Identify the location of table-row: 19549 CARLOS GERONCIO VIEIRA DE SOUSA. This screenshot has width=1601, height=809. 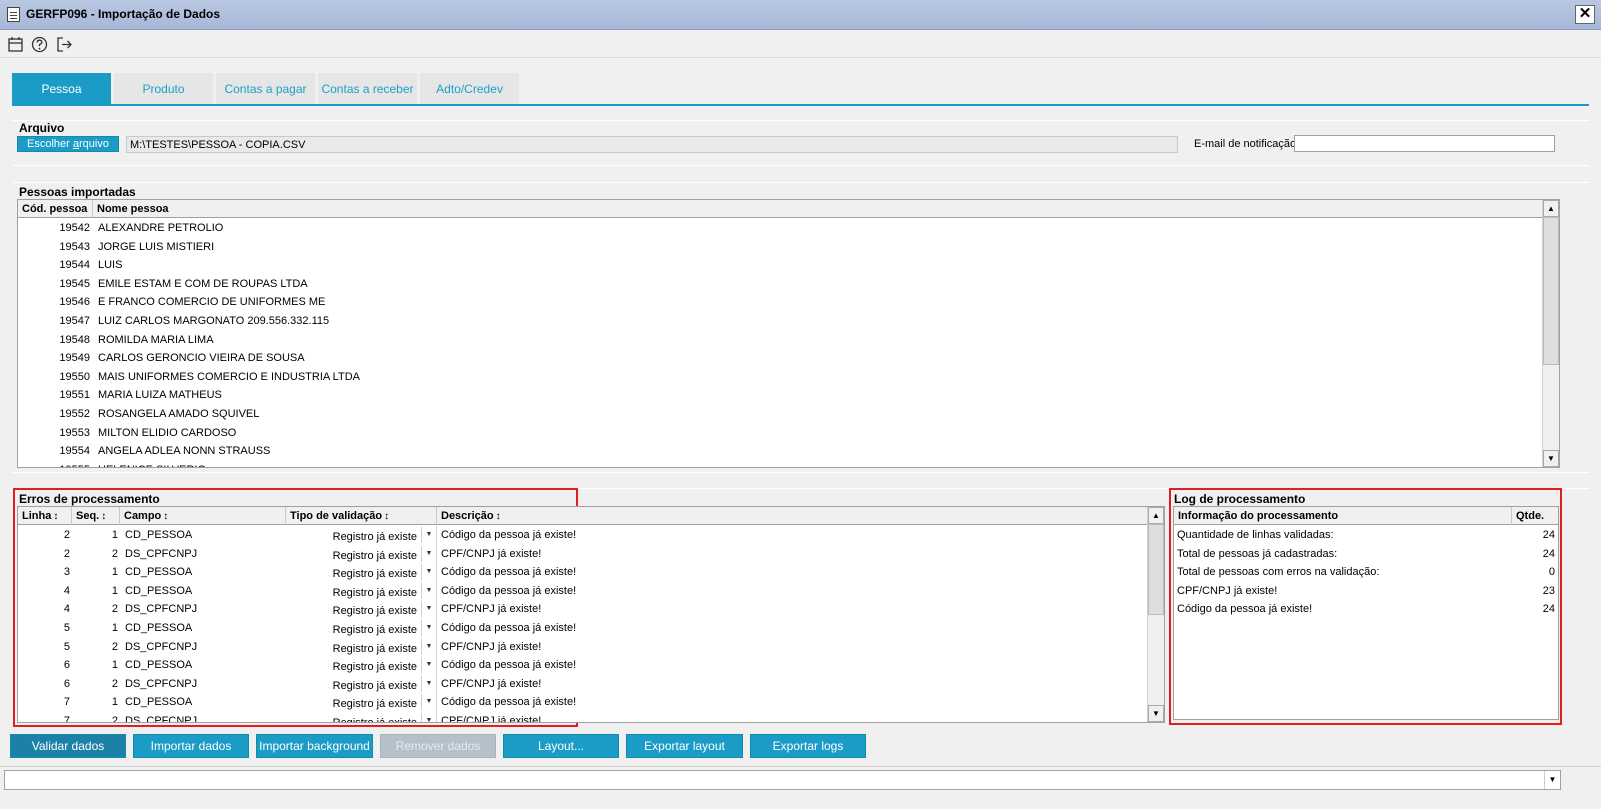
(780, 358).